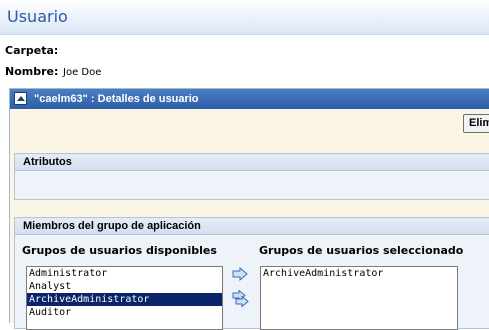 This screenshot has height=330, width=489. I want to click on available-groups-label: Grupos de usuarios disponibles, so click(119, 250).